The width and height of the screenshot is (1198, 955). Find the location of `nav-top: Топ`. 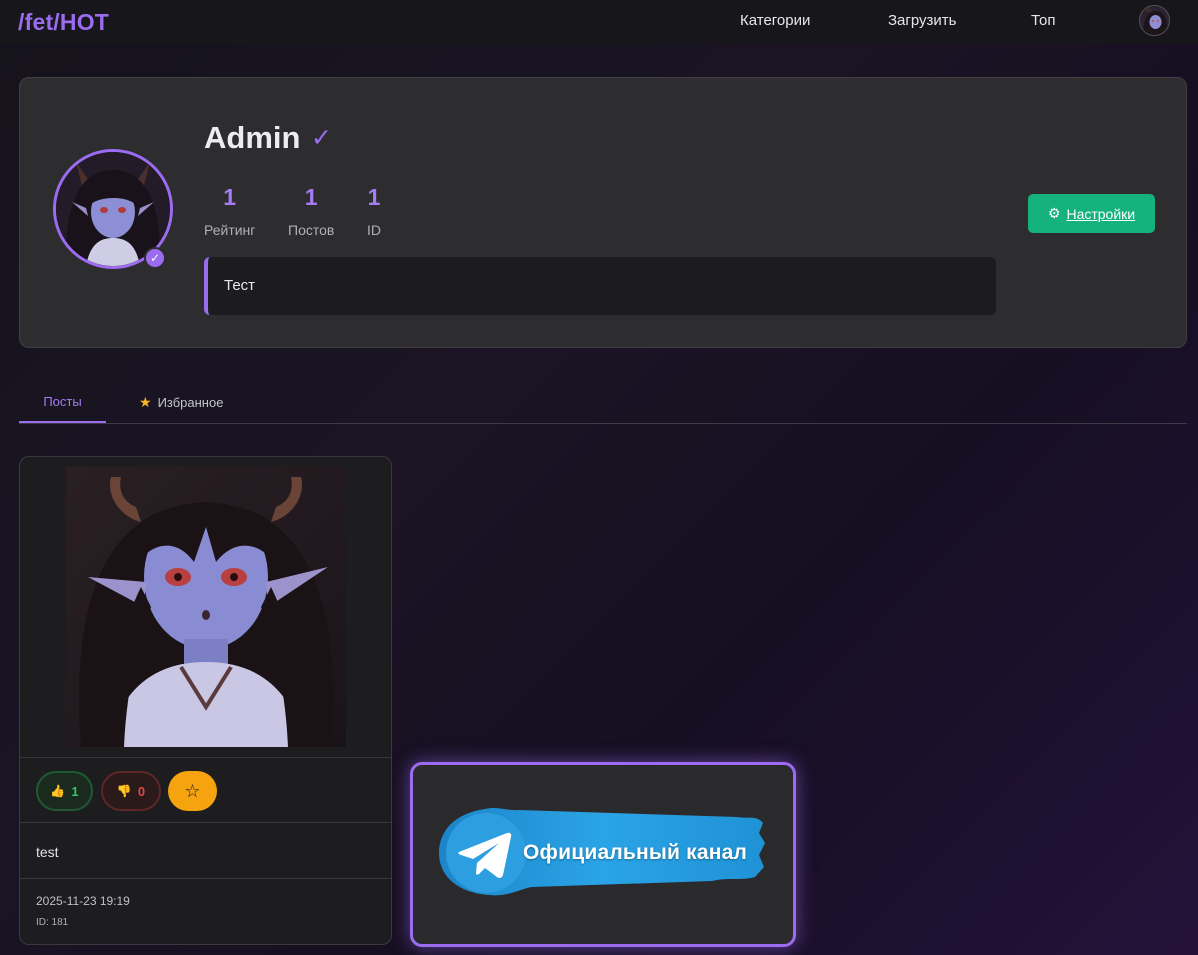

nav-top: Топ is located at coordinates (1043, 20).